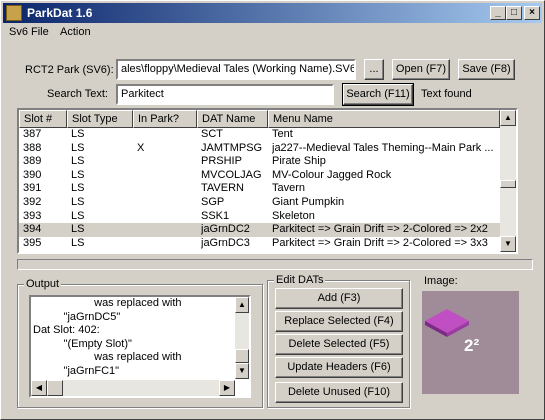 The height and width of the screenshot is (420, 545). Describe the element at coordinates (232, 147) in the screenshot. I see `table-cell: JAMTMPSG` at that location.